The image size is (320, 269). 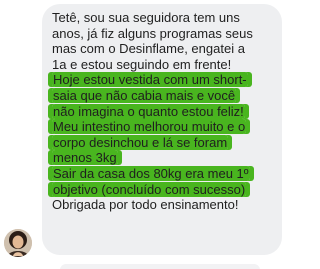 What do you see at coordinates (145, 205) in the screenshot?
I see `message-line: Obrigada por todo ensinamento!` at bounding box center [145, 205].